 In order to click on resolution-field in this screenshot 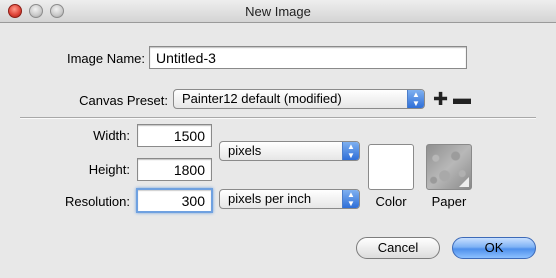, I will do `click(174, 200)`.